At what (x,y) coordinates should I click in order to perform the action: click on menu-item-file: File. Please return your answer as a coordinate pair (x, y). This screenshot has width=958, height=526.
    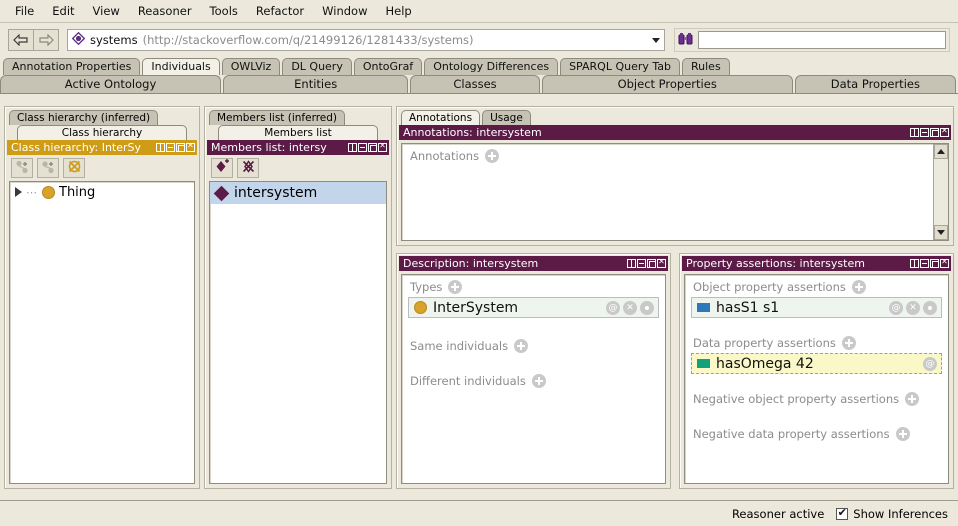
    Looking at the image, I should click on (24, 11).